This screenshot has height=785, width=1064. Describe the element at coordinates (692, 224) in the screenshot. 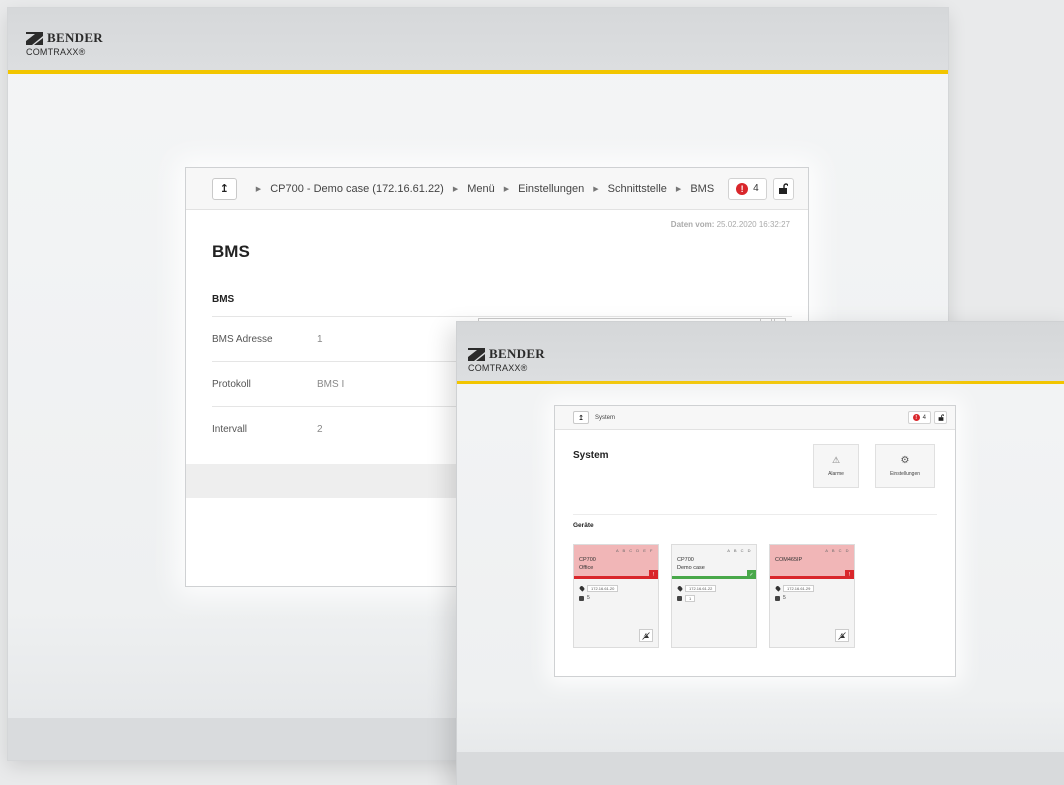

I see `data-timestamp-label: Daten vom:` at that location.